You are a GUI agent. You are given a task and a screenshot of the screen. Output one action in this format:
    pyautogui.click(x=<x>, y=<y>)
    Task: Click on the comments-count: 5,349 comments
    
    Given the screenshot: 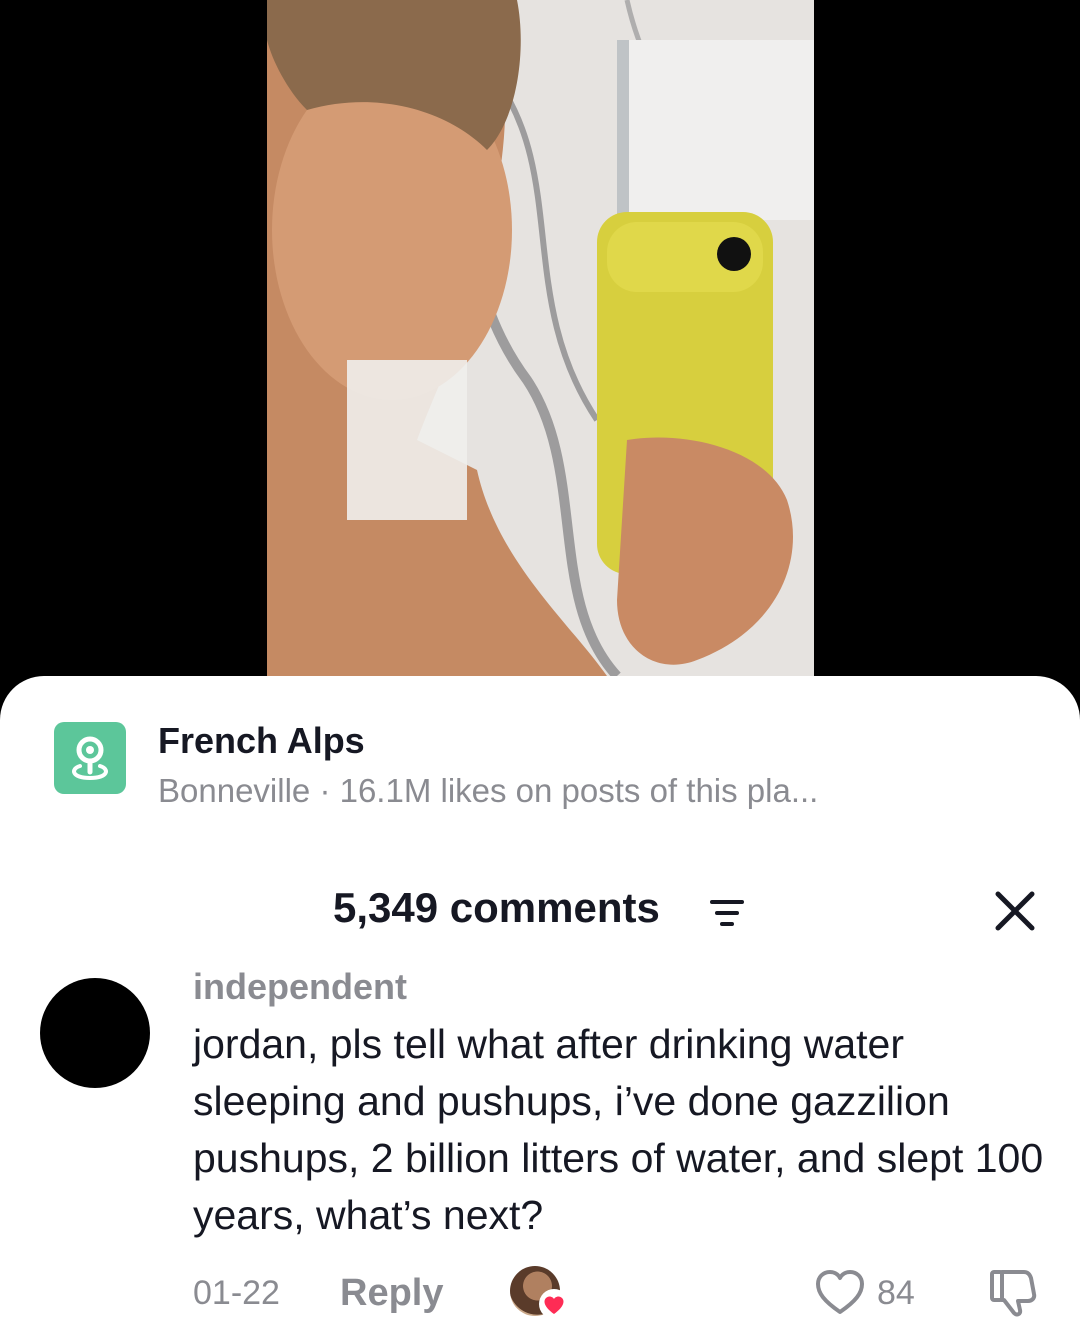 What is the action you would take?
    pyautogui.click(x=496, y=907)
    